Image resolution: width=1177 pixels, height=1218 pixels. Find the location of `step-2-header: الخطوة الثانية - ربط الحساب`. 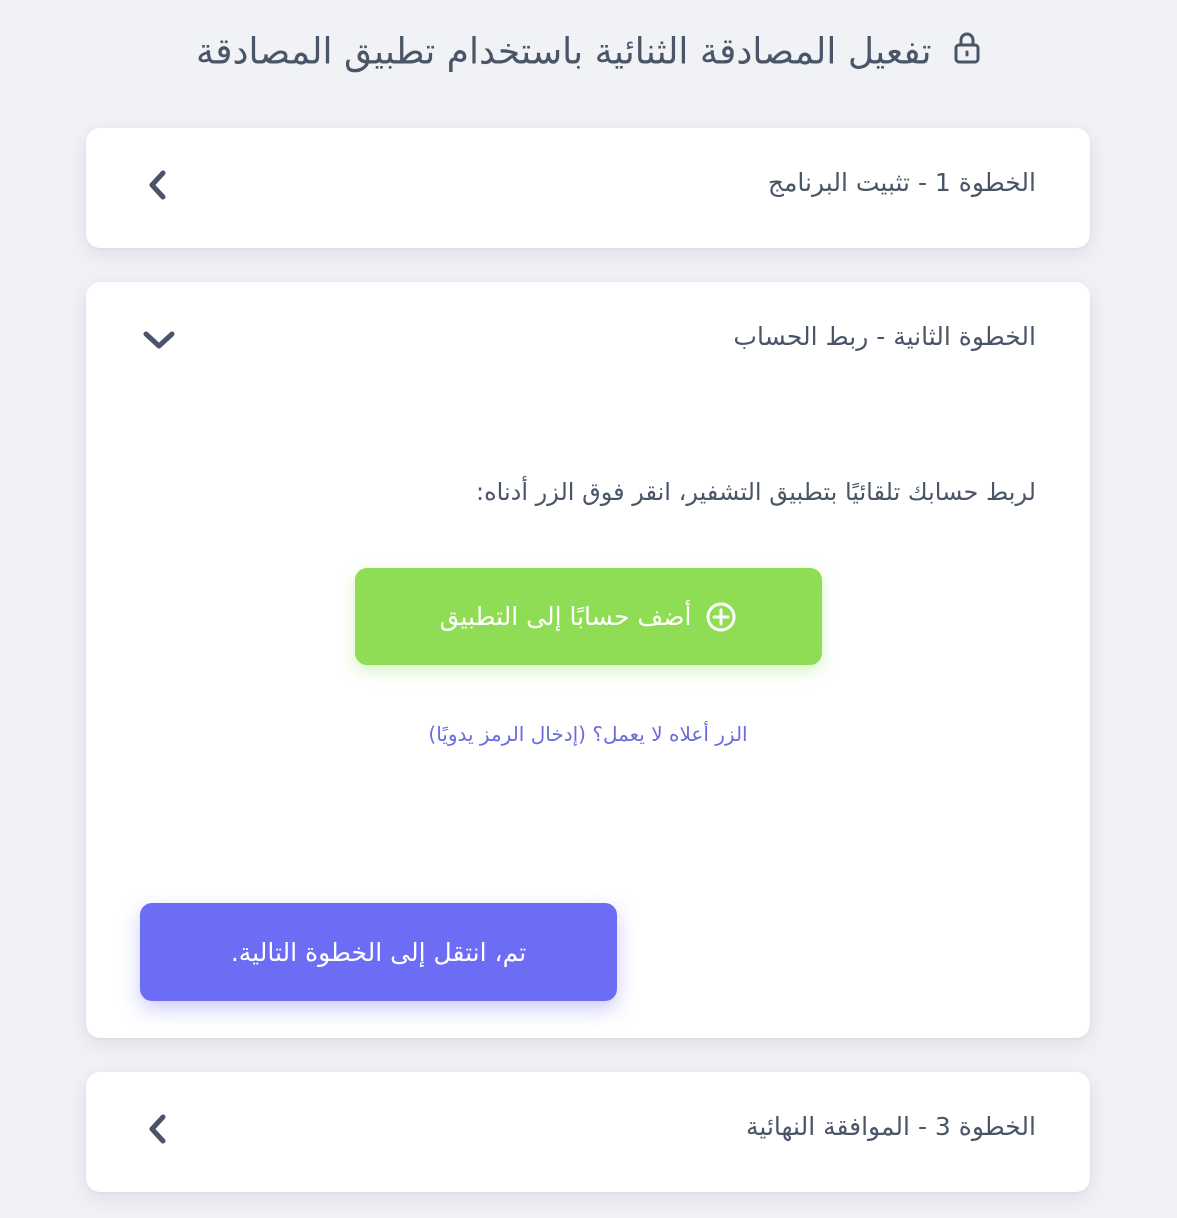

step-2-header: الخطوة الثانية - ربط الحساب is located at coordinates (588, 342).